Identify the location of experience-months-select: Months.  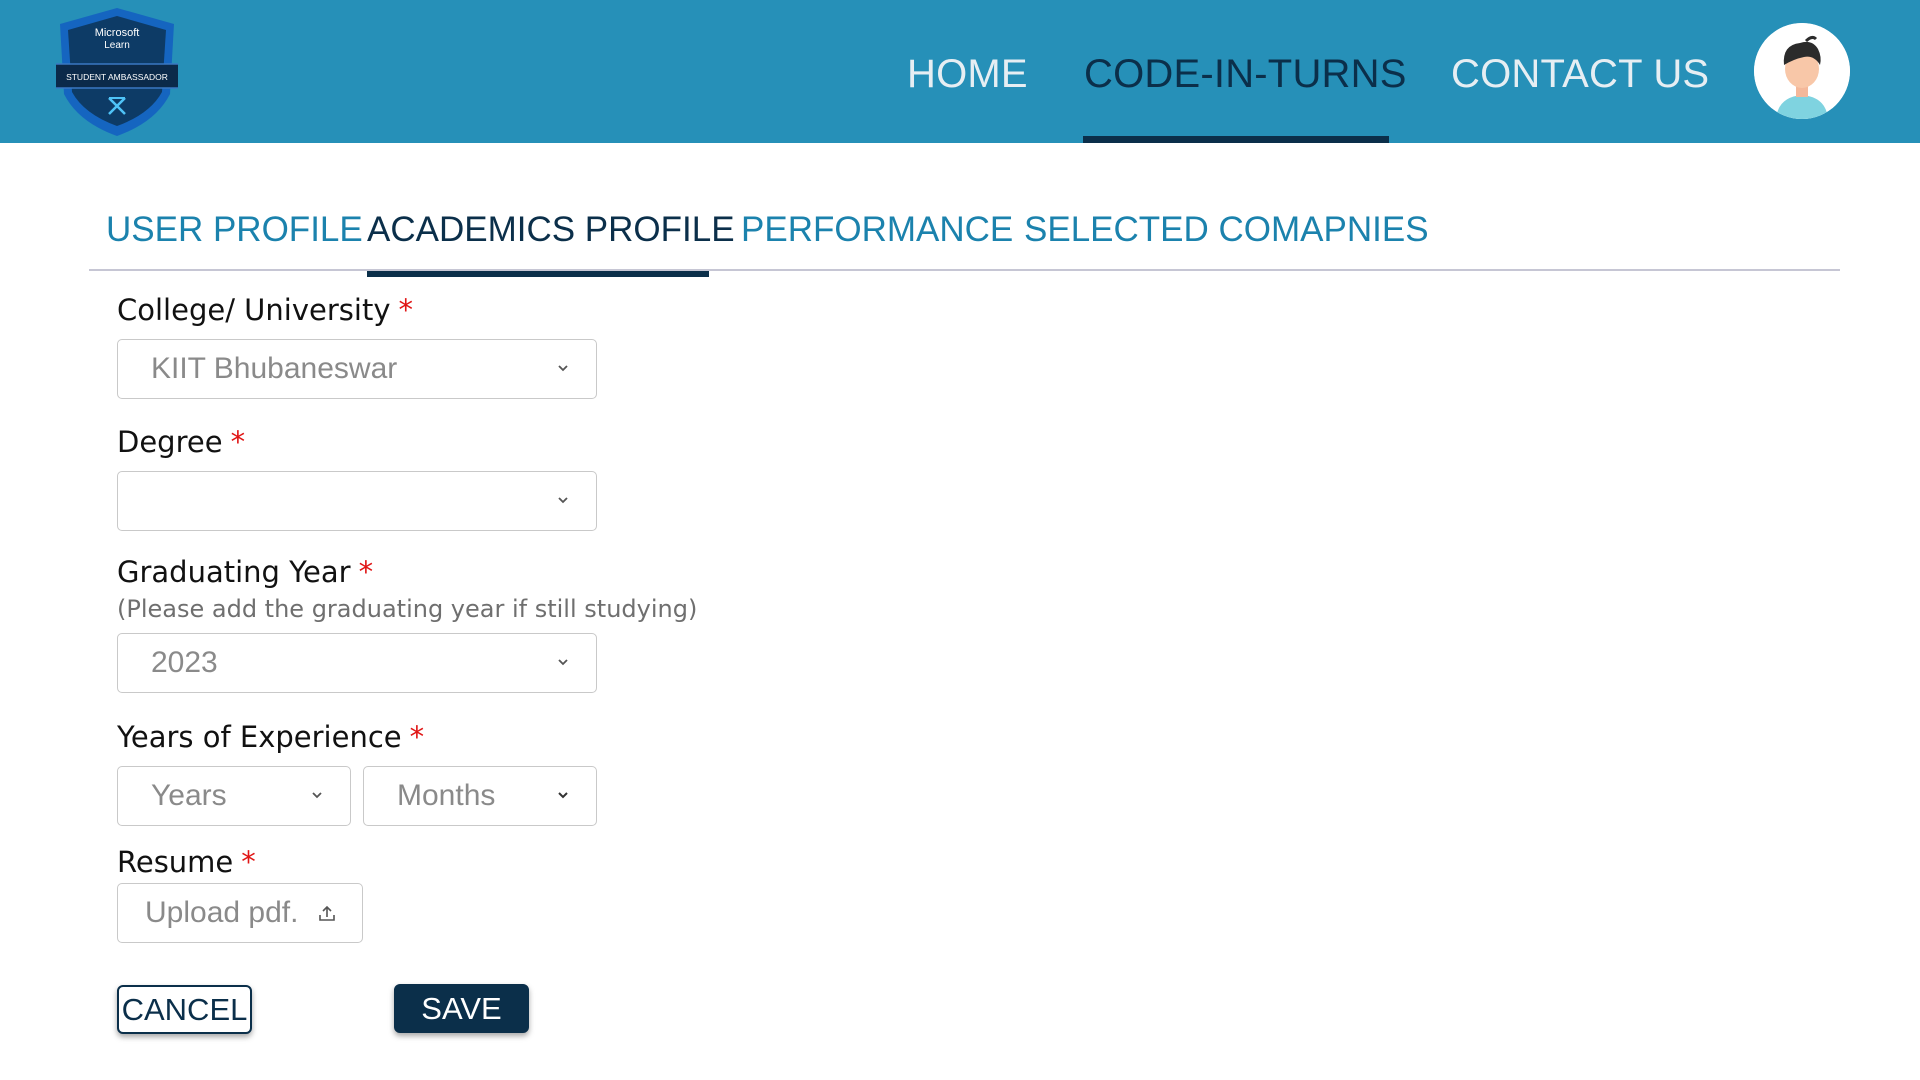
(480, 796).